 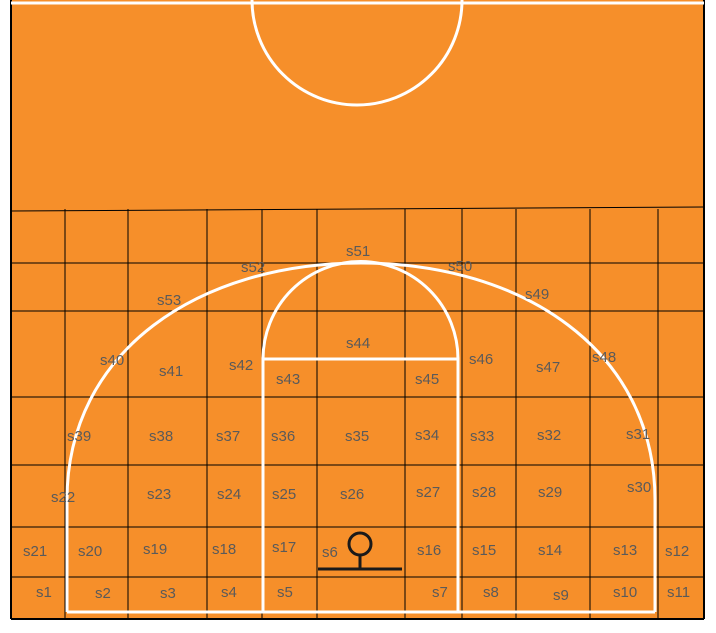 What do you see at coordinates (550, 550) in the screenshot?
I see `zone-label: s14` at bounding box center [550, 550].